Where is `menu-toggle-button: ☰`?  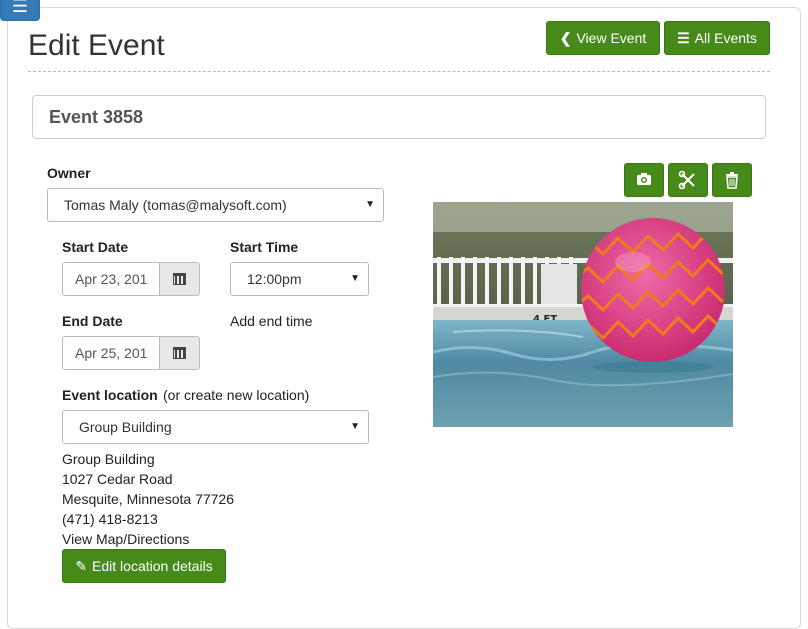 menu-toggle-button: ☰ is located at coordinates (20, 10).